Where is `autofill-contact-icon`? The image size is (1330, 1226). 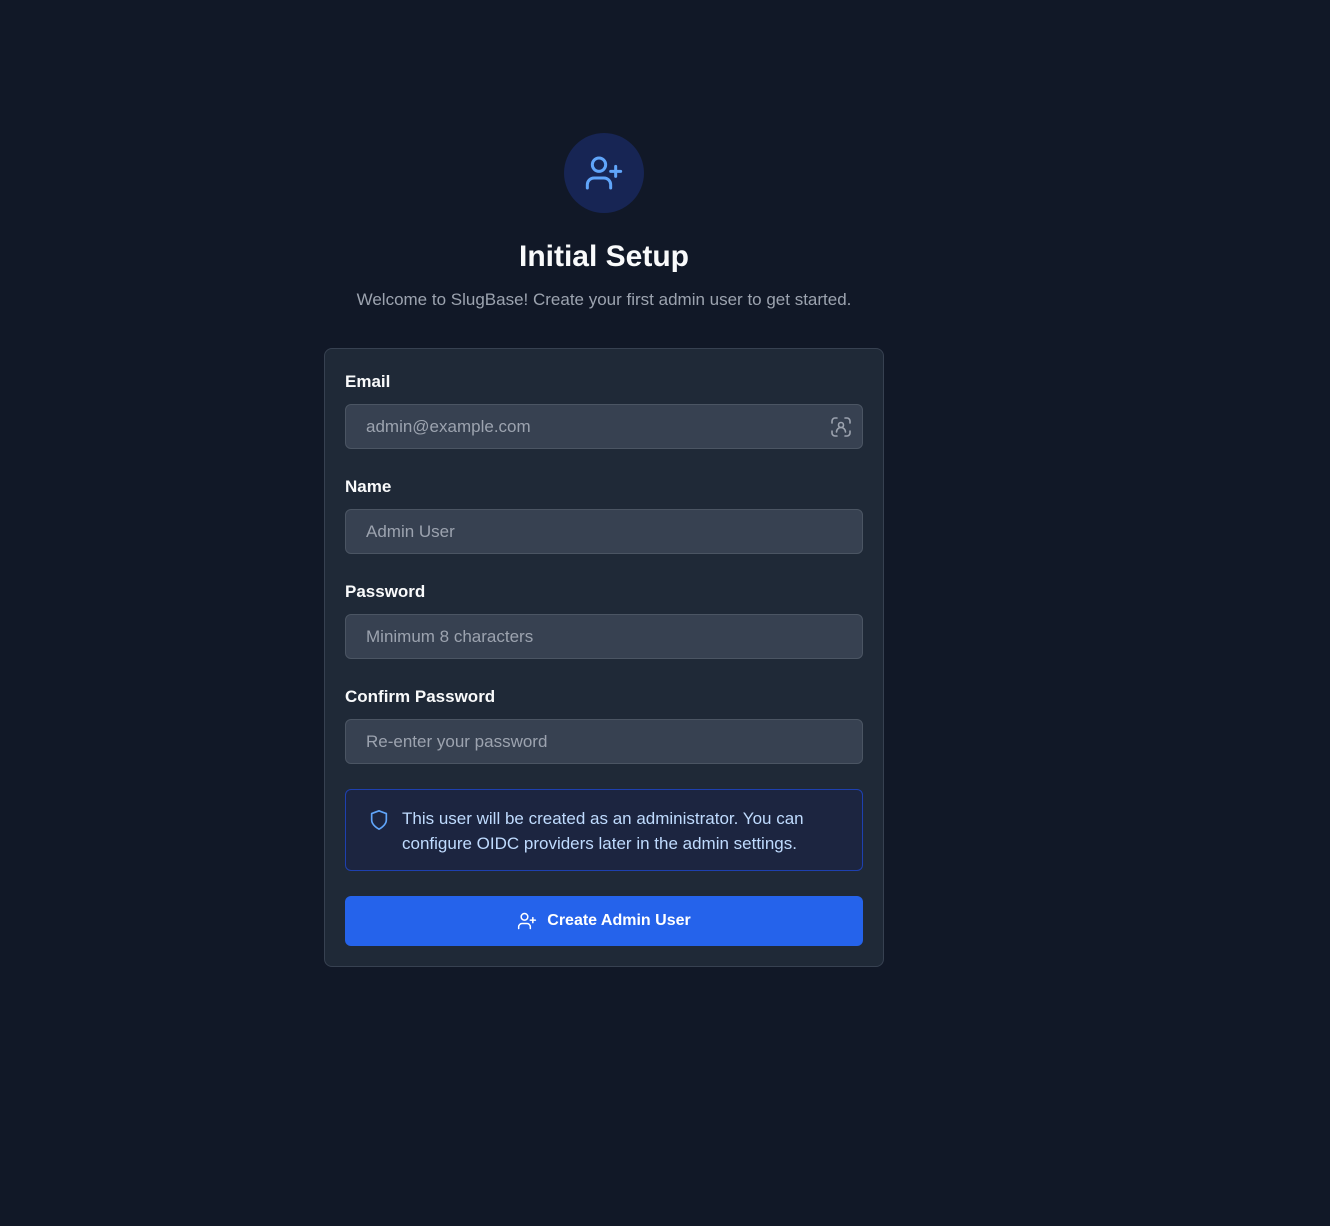 autofill-contact-icon is located at coordinates (840, 426).